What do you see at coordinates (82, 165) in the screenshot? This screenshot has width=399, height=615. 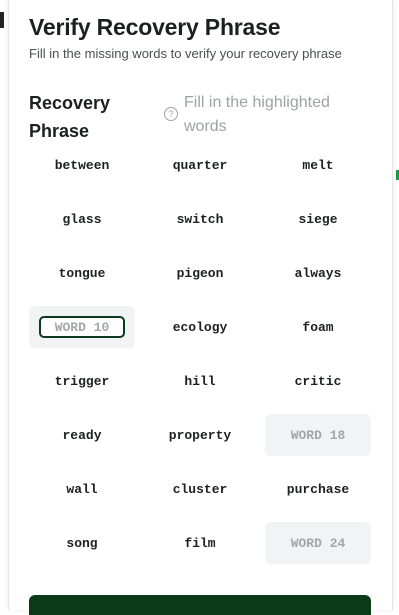 I see `recovery-word: between` at bounding box center [82, 165].